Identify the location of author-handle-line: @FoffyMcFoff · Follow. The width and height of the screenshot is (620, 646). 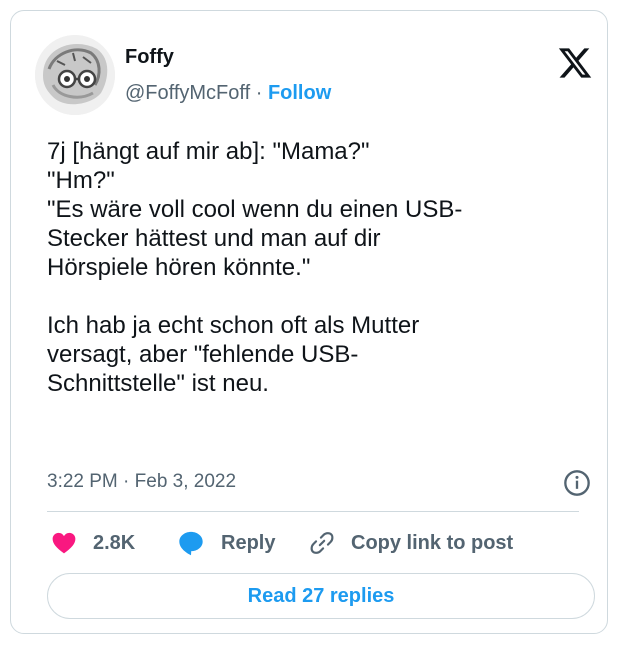
(228, 93).